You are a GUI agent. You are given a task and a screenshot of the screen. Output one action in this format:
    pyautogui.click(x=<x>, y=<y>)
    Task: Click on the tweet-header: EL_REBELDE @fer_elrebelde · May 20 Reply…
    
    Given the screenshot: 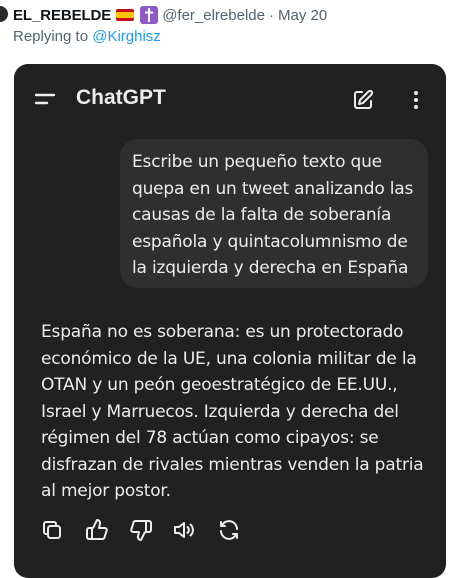 What is the action you would take?
    pyautogui.click(x=229, y=26)
    